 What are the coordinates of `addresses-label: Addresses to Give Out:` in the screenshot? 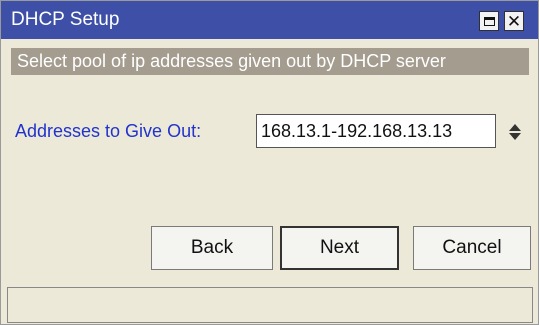 It's located at (108, 131).